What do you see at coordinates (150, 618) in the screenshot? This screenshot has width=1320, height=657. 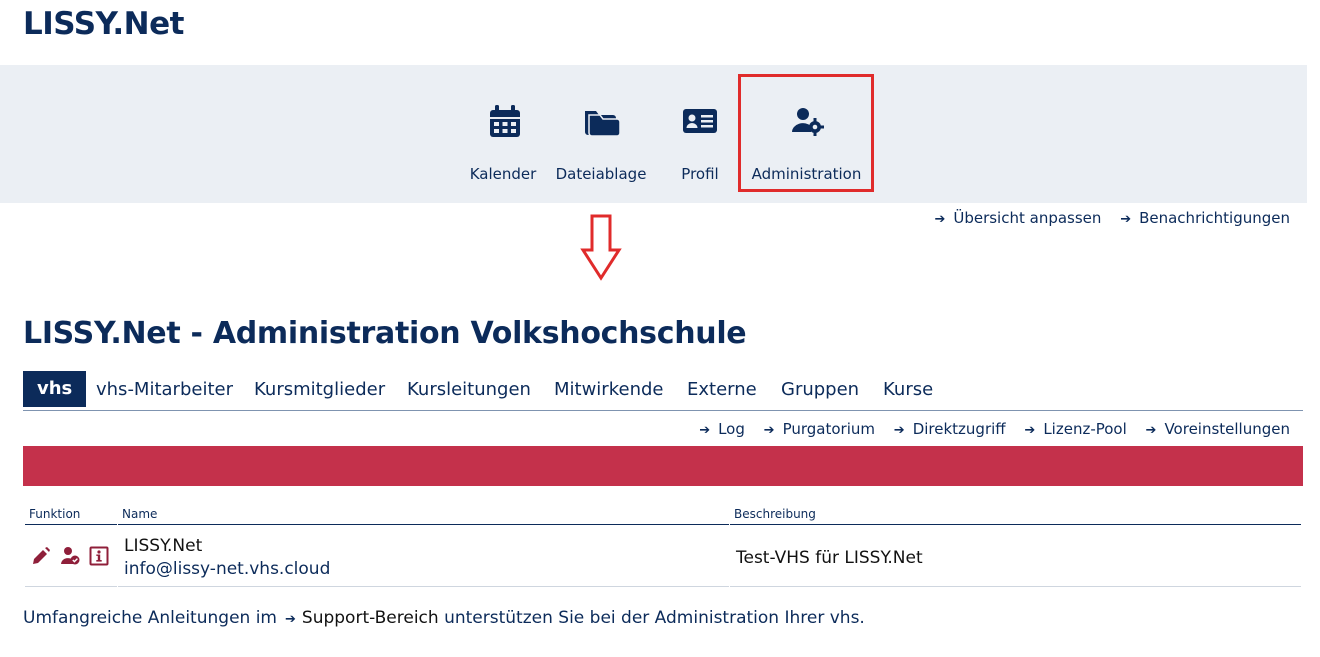 I see `footer-text-before: Umfangreiche Anleitungen im` at bounding box center [150, 618].